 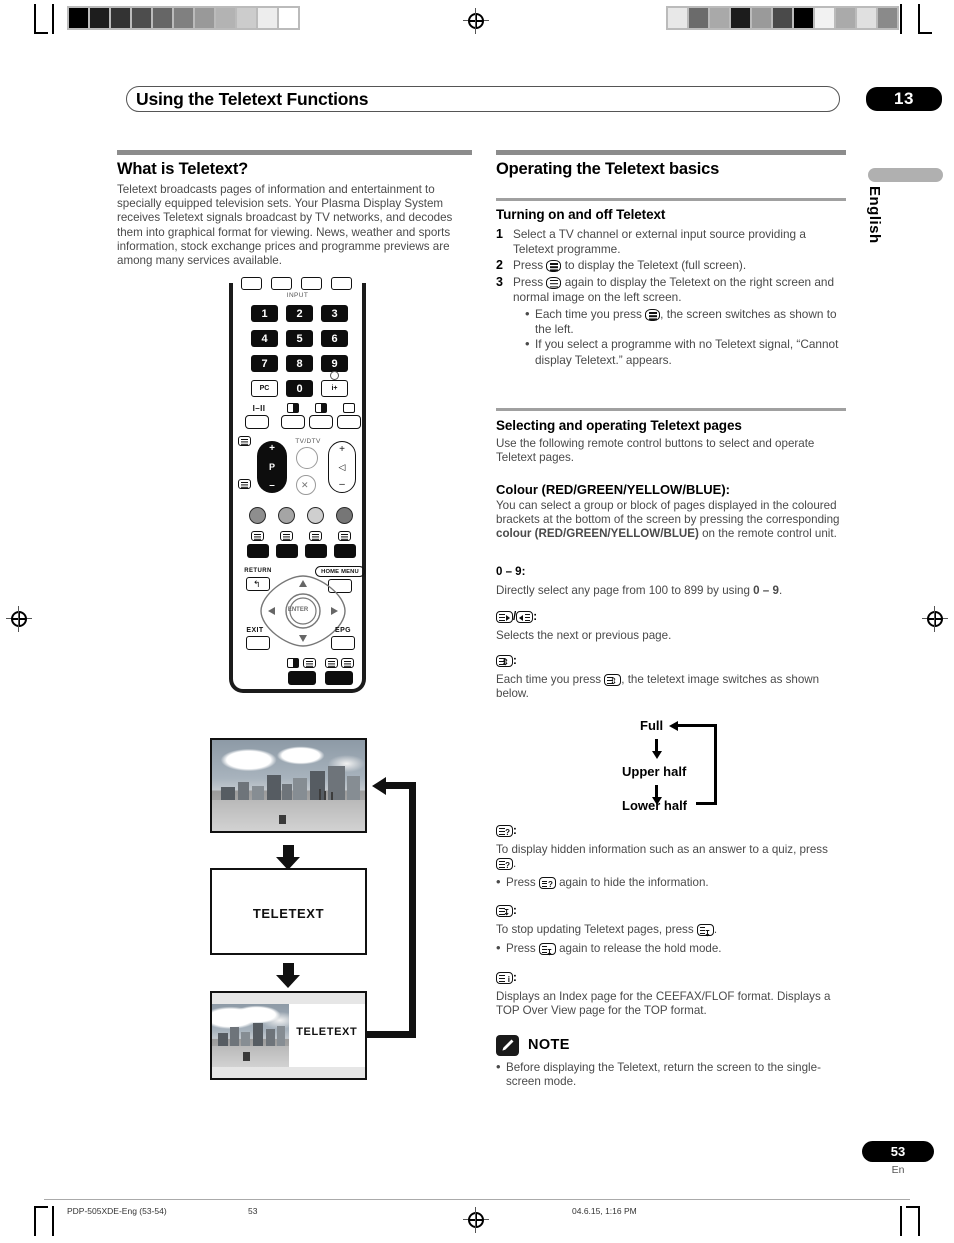 I want to click on entry-nextprev-key: /:, so click(x=672, y=617).